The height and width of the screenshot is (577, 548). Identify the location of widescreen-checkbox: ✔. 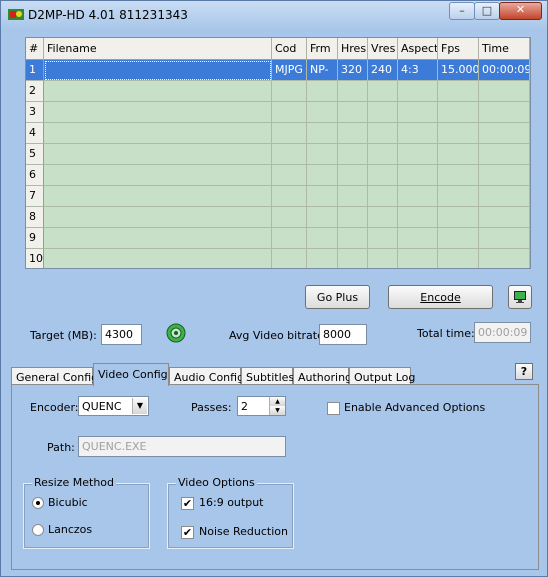
(187, 503).